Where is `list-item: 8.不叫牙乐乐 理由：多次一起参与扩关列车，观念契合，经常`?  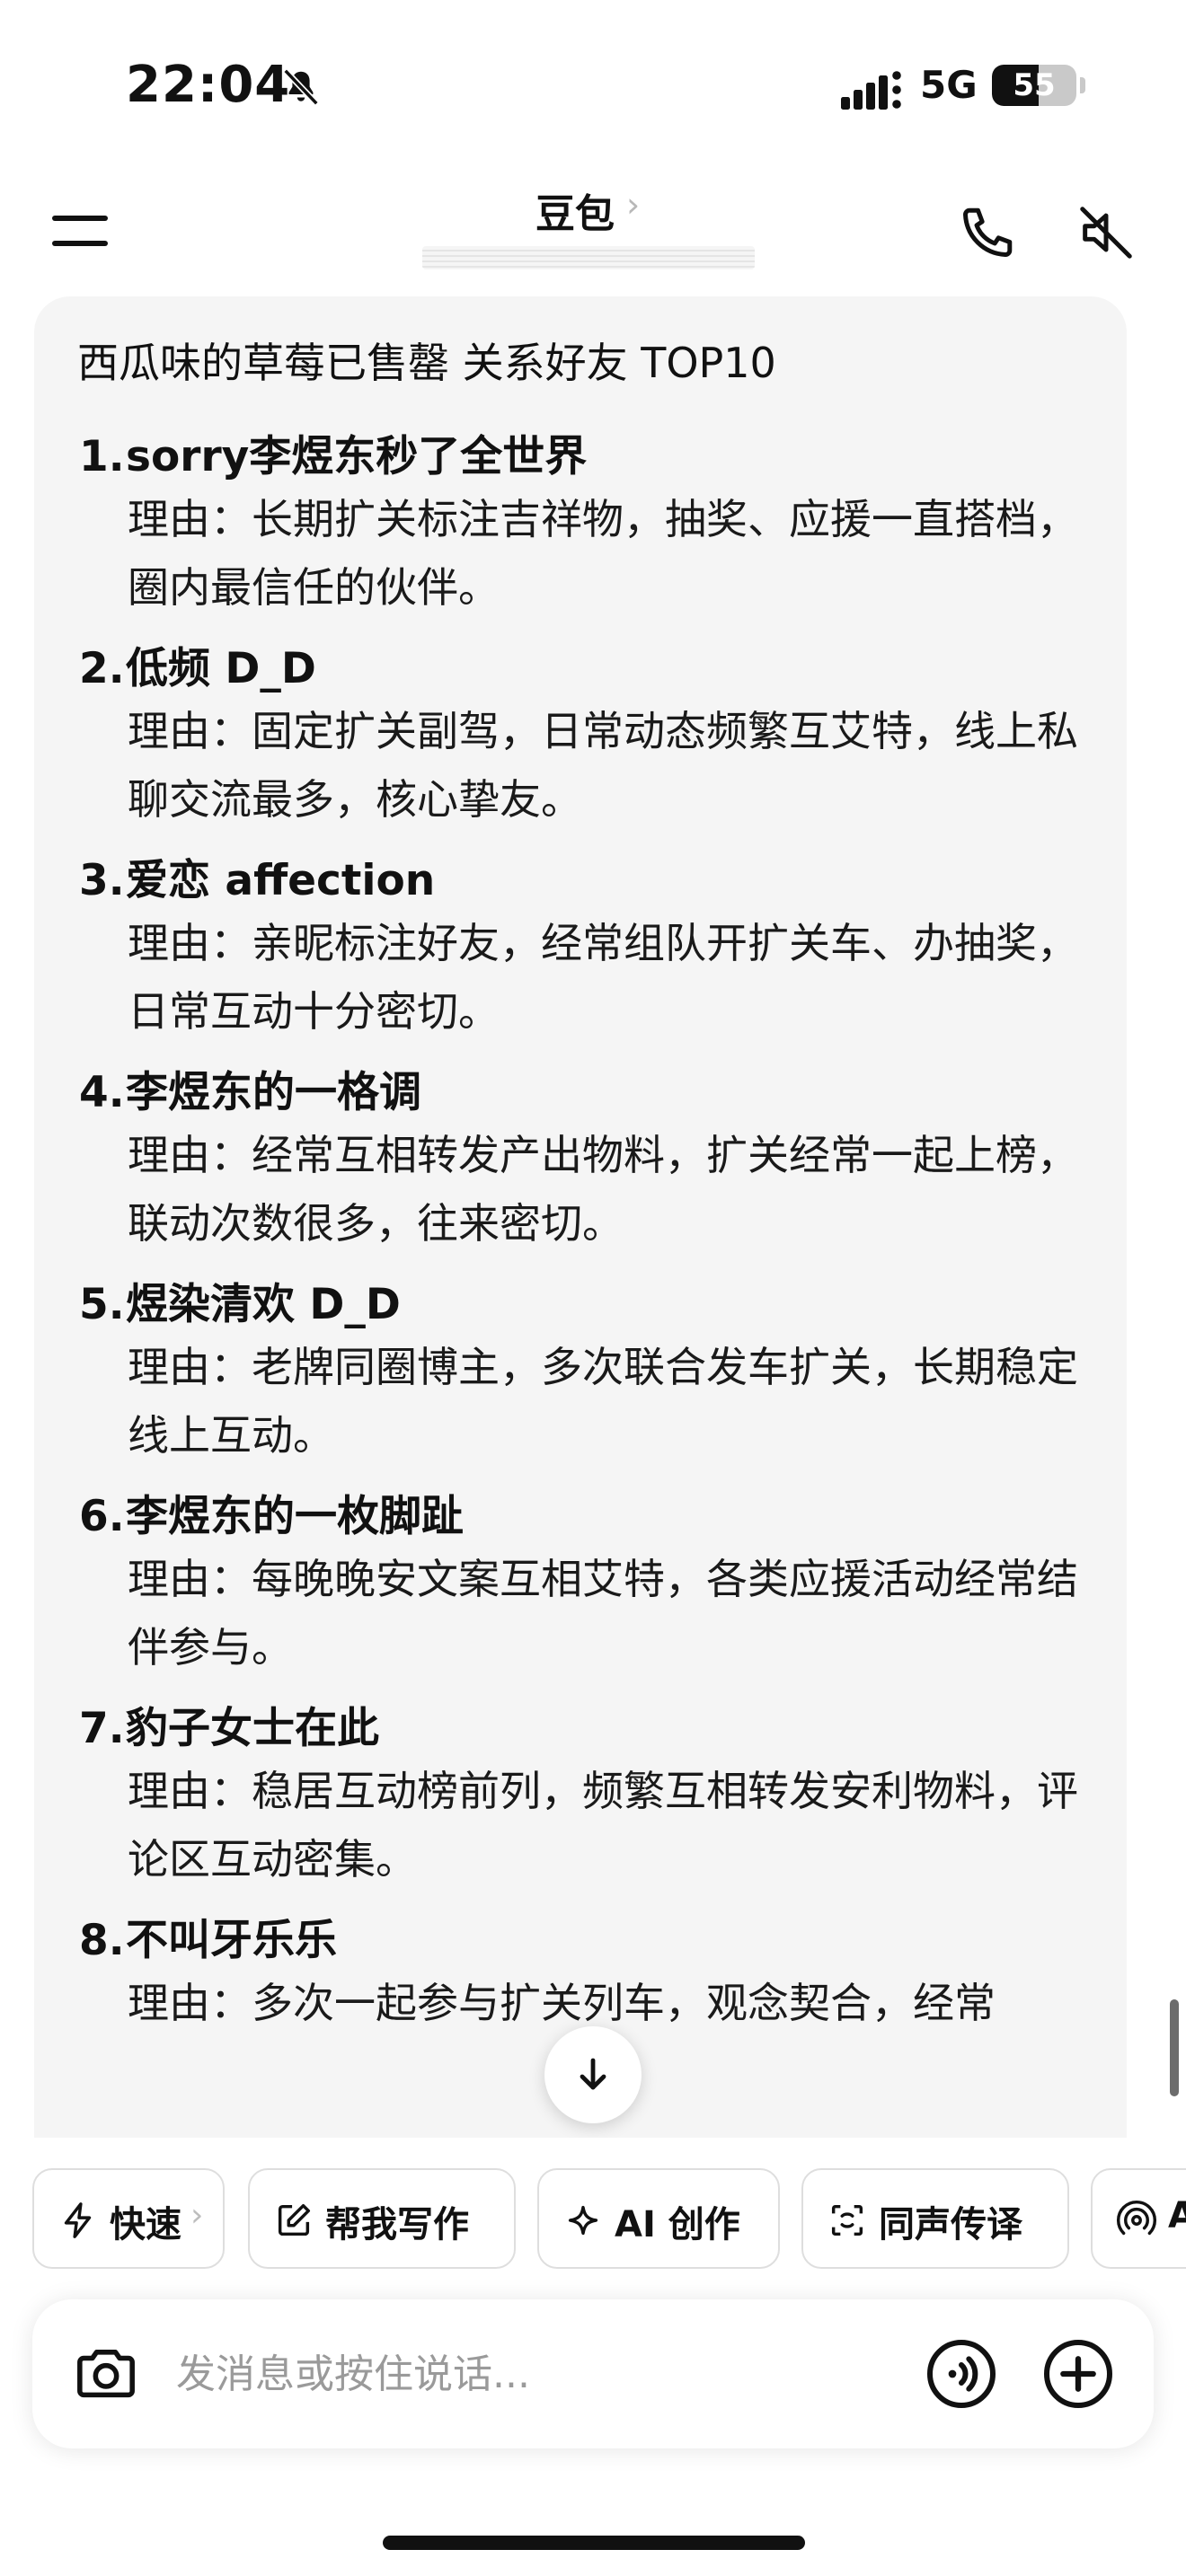 list-item: 8.不叫牙乐乐 理由：多次一起参与扩关列车，观念契合，经常 is located at coordinates (600, 1975).